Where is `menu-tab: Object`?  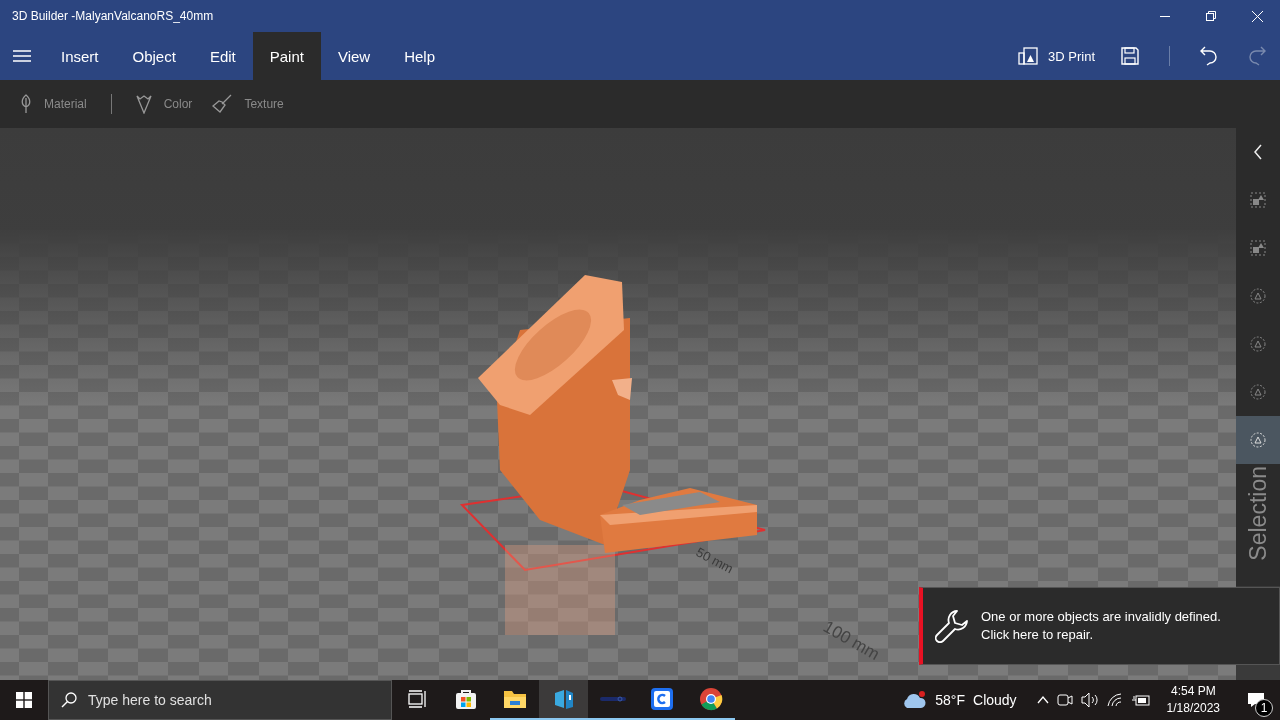 menu-tab: Object is located at coordinates (154, 56).